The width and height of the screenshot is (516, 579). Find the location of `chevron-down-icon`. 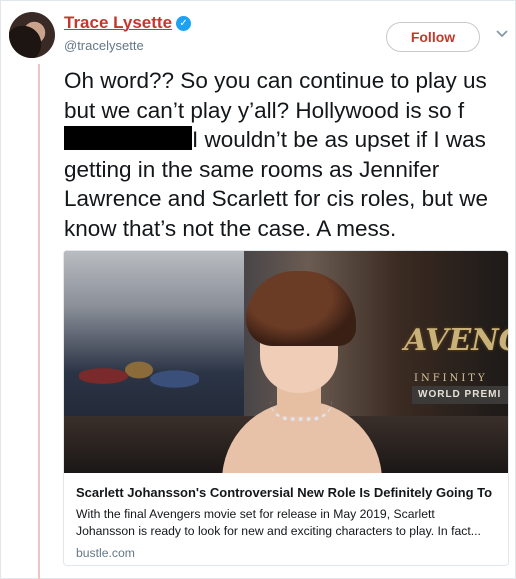

chevron-down-icon is located at coordinates (502, 33).